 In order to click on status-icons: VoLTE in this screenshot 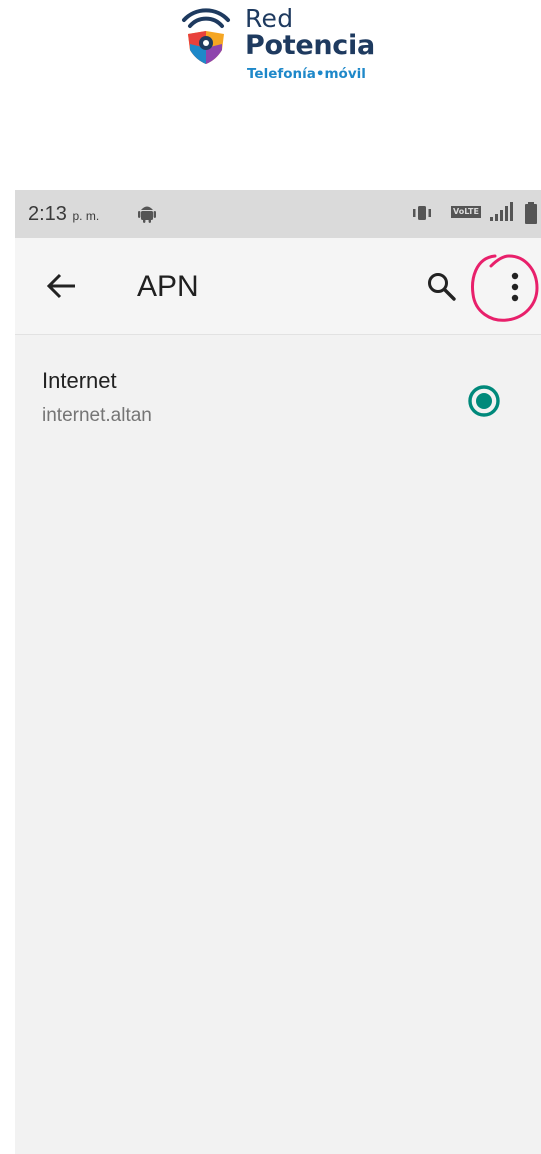, I will do `click(476, 213)`.